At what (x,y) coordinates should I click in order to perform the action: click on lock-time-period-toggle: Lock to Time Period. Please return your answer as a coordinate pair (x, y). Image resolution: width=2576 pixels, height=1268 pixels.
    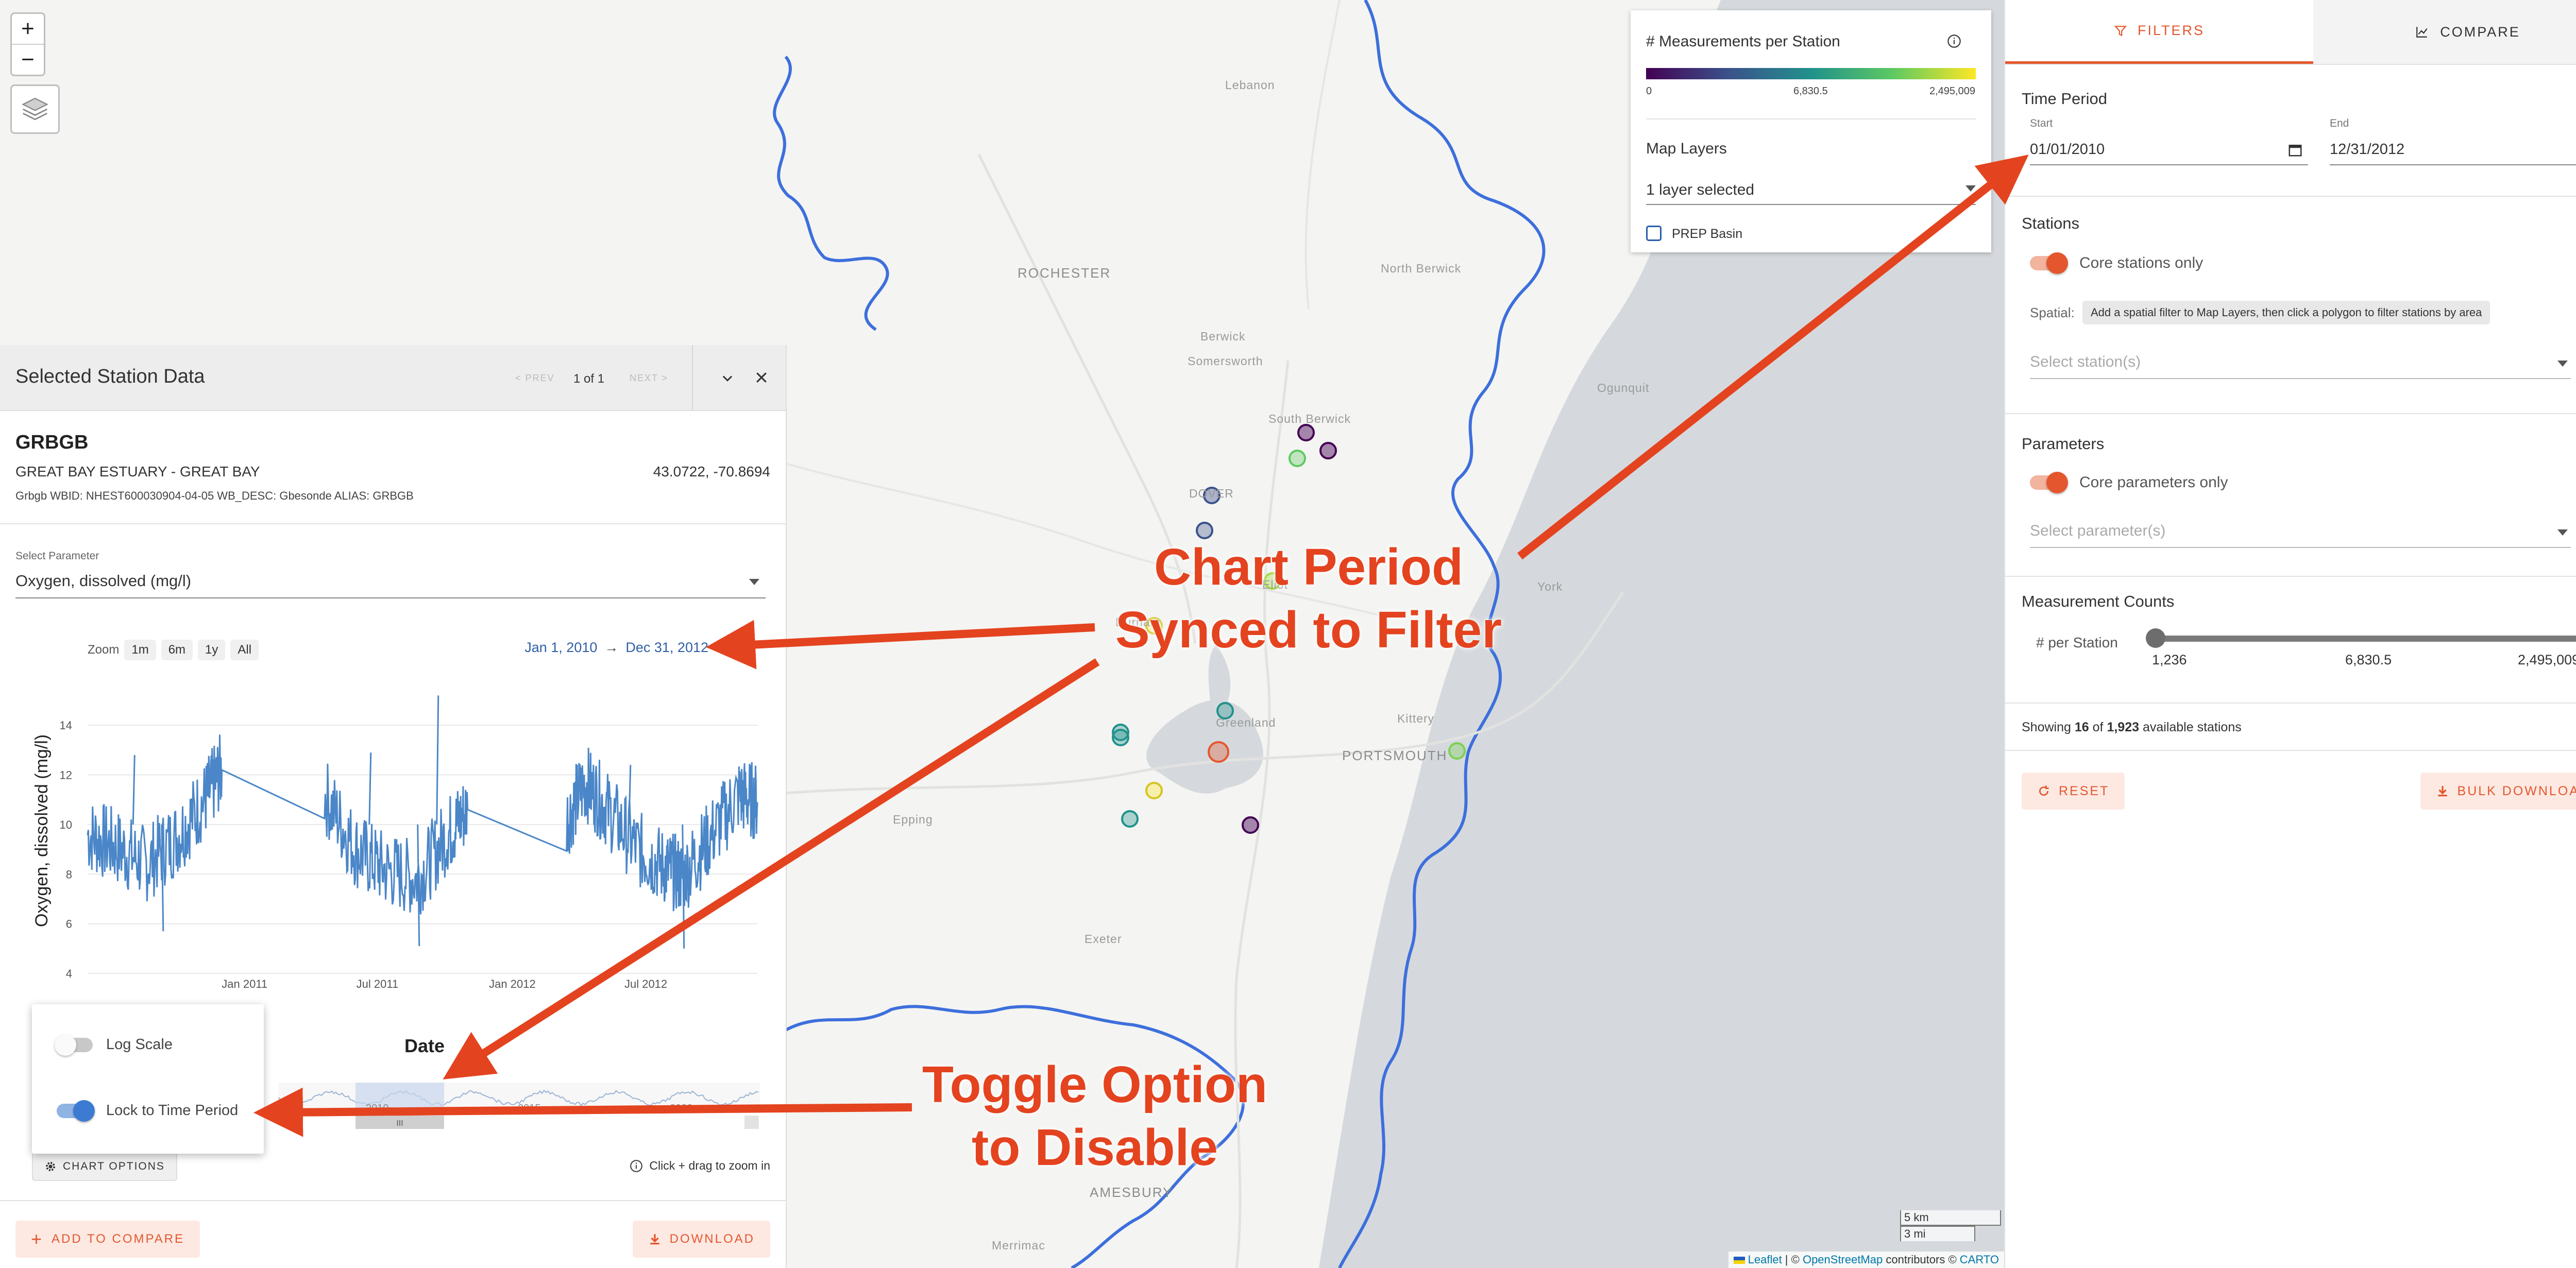
    Looking at the image, I should click on (148, 1111).